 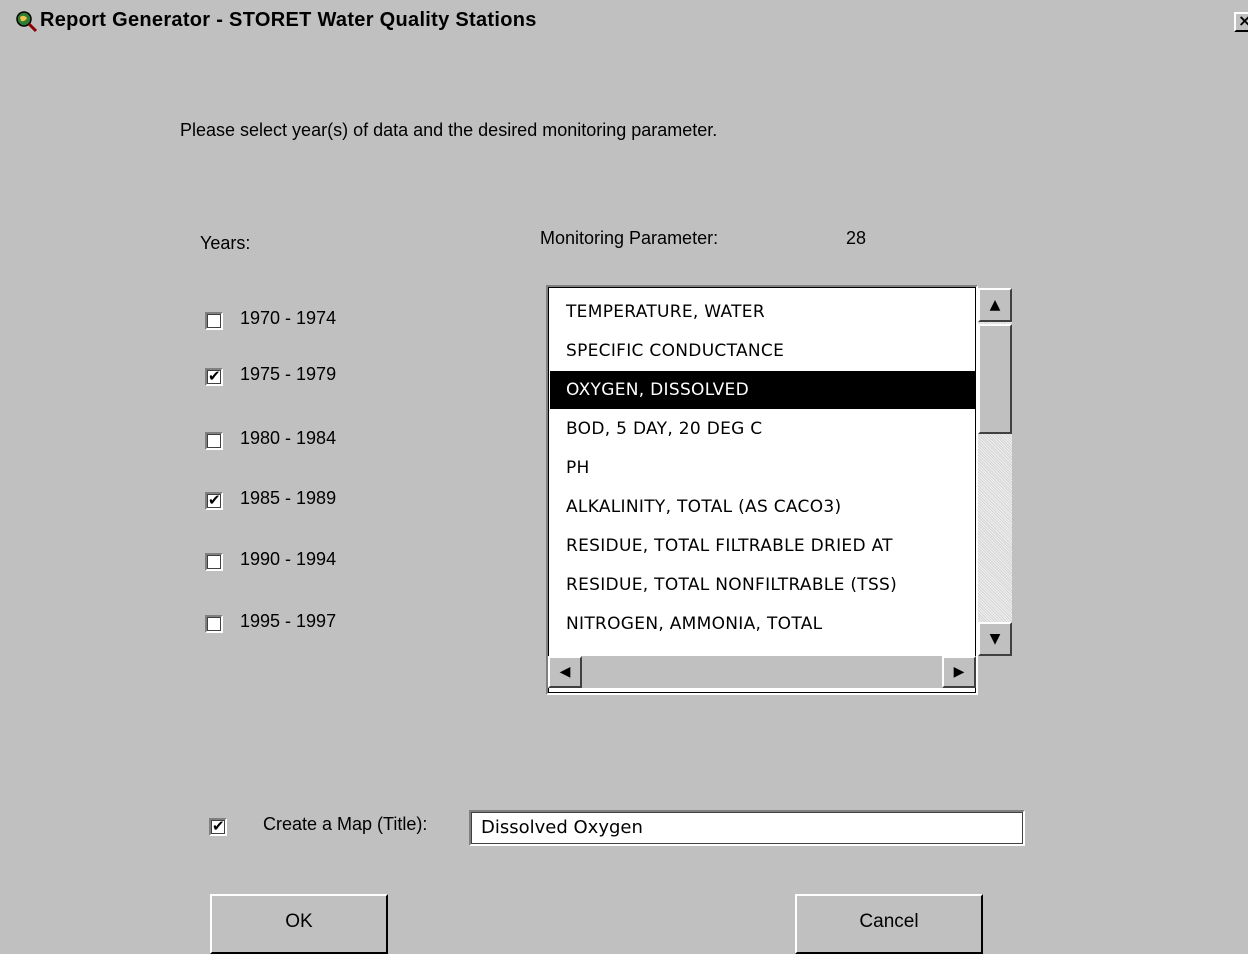 What do you see at coordinates (288, 621) in the screenshot?
I see `year-checkbox-label: 1995 - 1997` at bounding box center [288, 621].